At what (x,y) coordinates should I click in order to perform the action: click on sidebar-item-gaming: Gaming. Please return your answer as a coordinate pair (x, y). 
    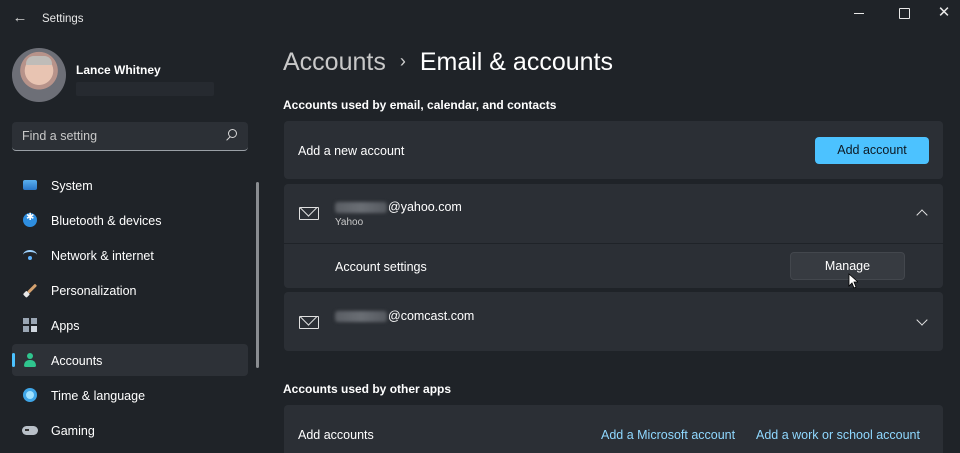
    Looking at the image, I should click on (130, 430).